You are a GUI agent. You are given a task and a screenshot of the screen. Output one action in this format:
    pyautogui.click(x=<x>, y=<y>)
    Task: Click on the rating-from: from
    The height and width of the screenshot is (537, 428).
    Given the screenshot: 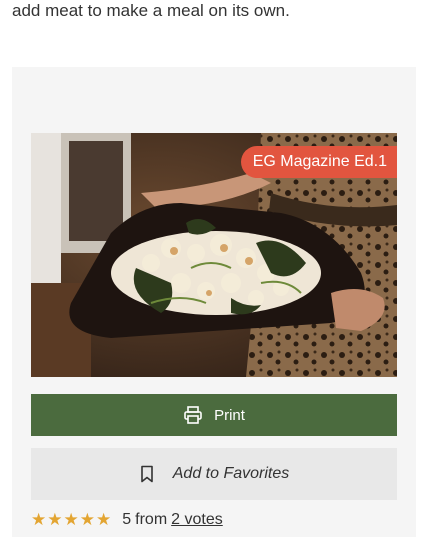 What is the action you would take?
    pyautogui.click(x=151, y=519)
    